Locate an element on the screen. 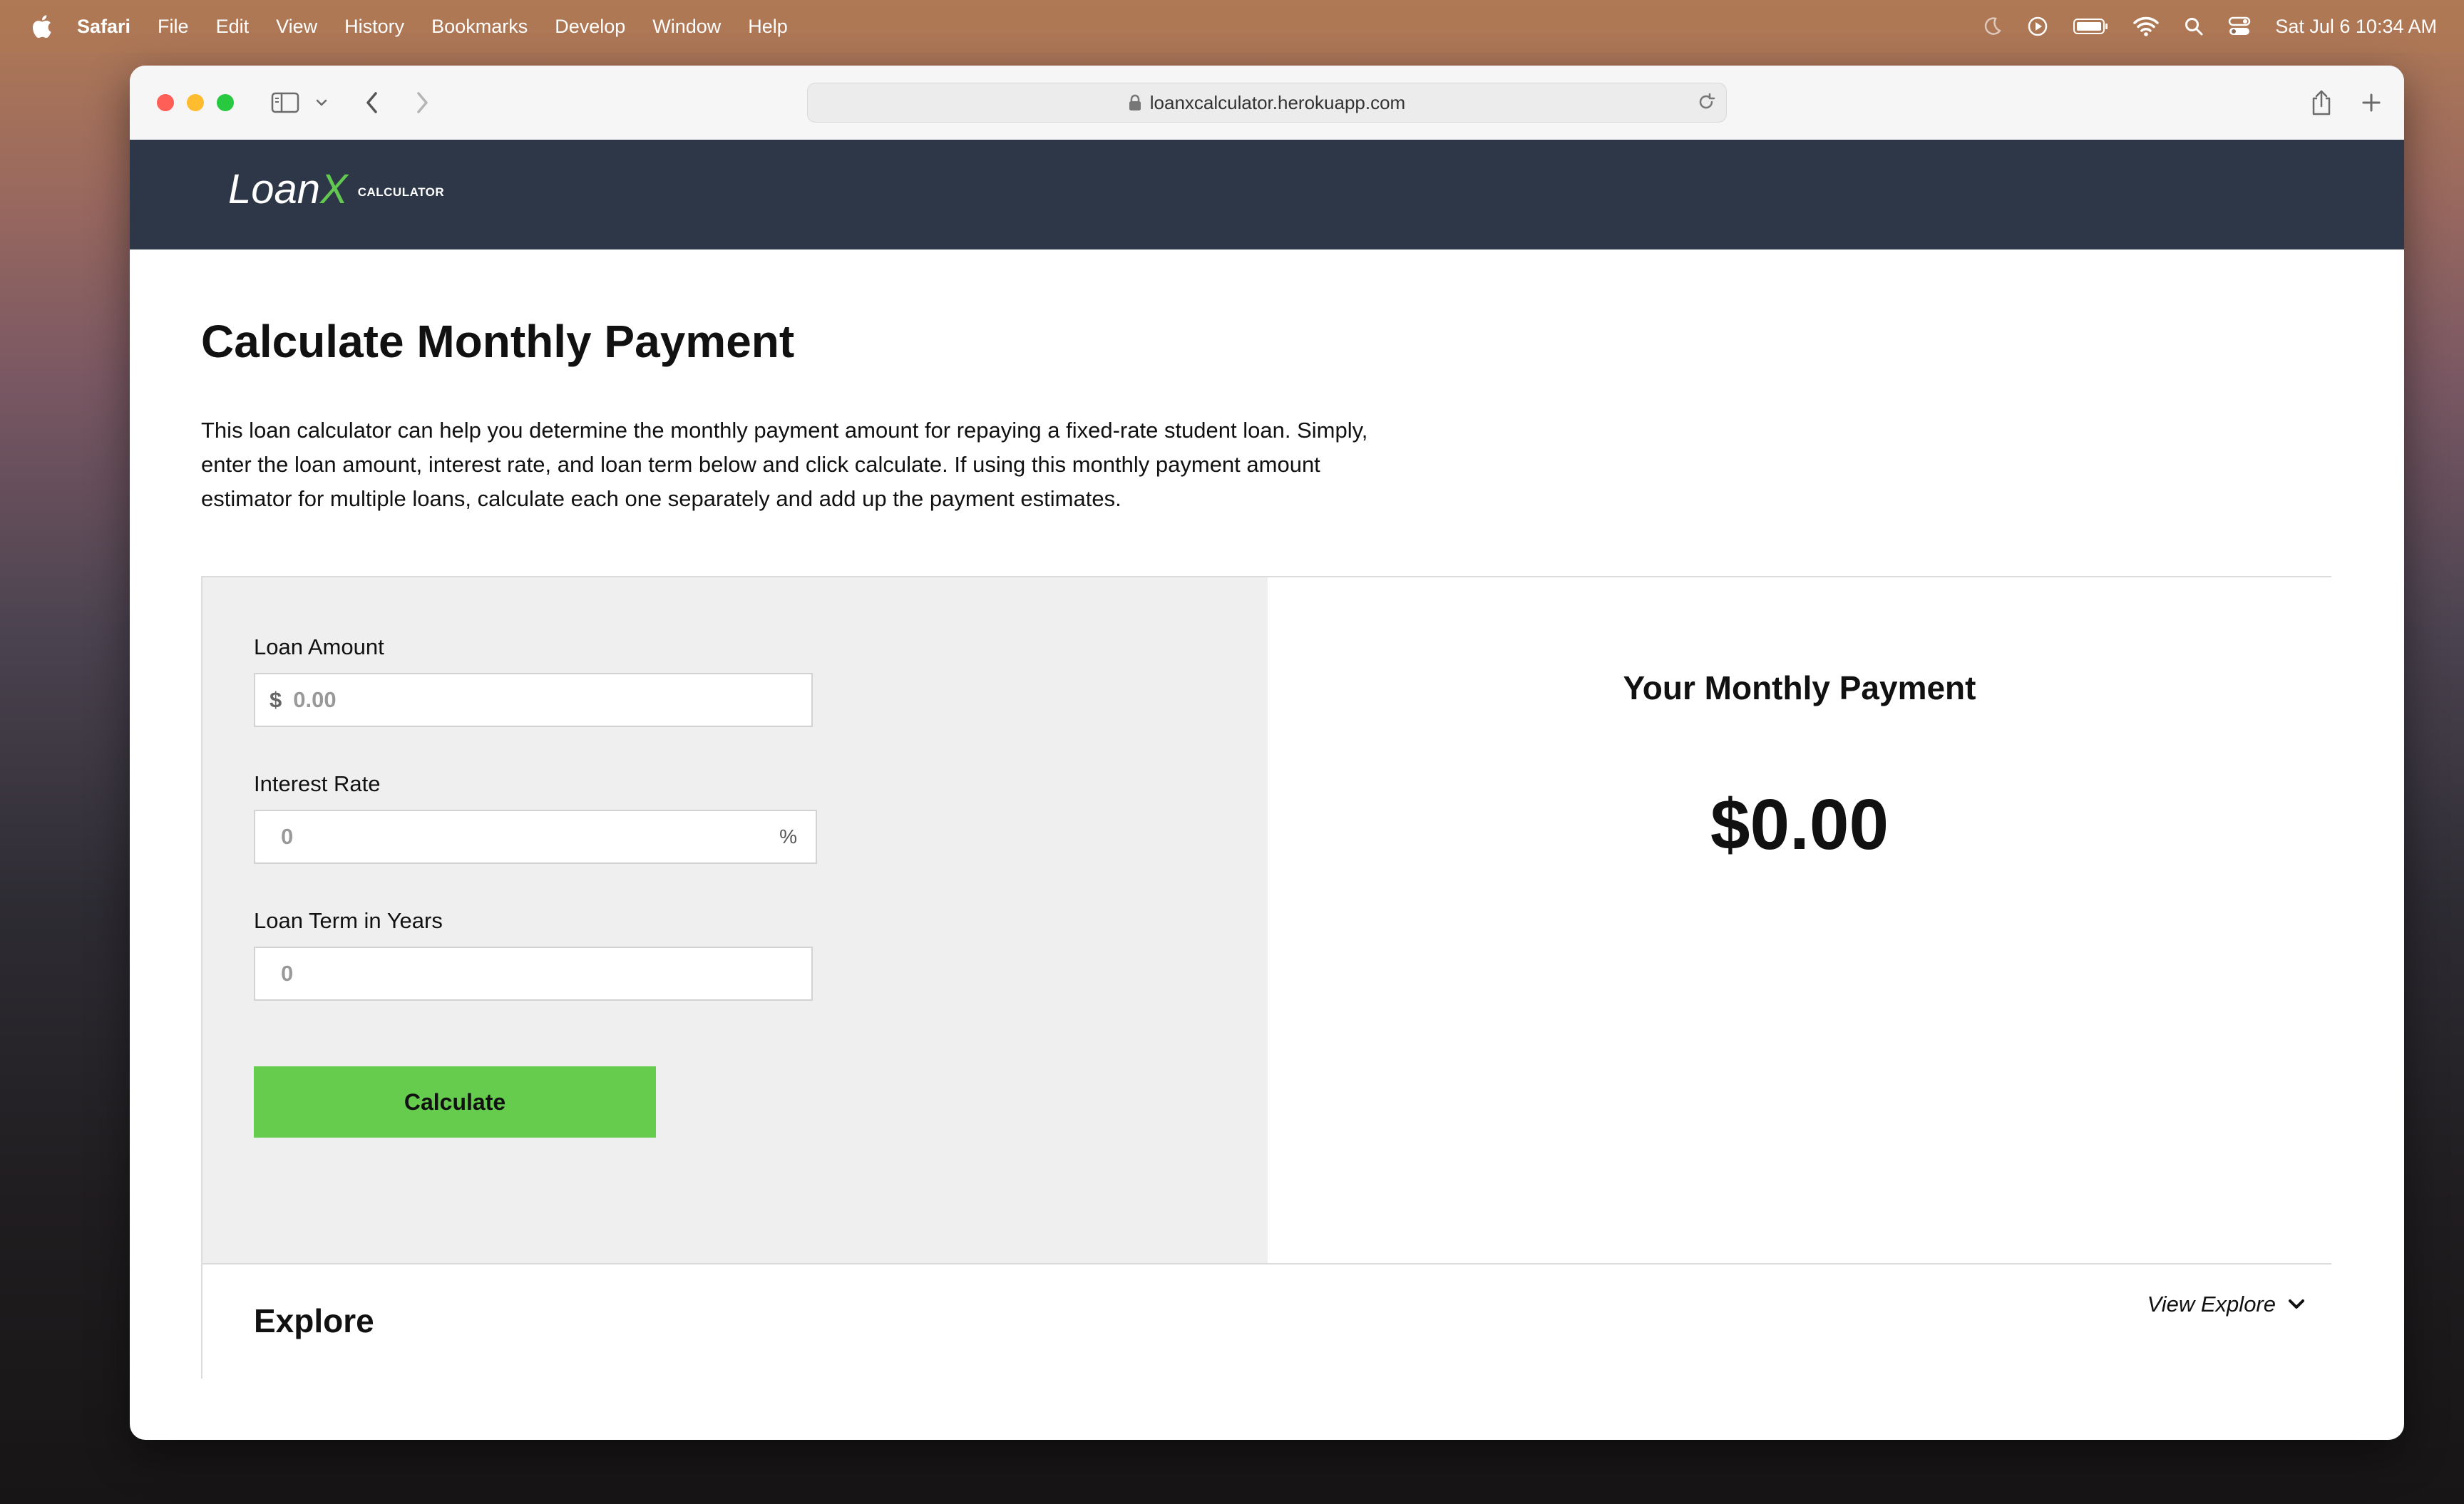 This screenshot has width=2464, height=1504. percent-suffix: % is located at coordinates (788, 836).